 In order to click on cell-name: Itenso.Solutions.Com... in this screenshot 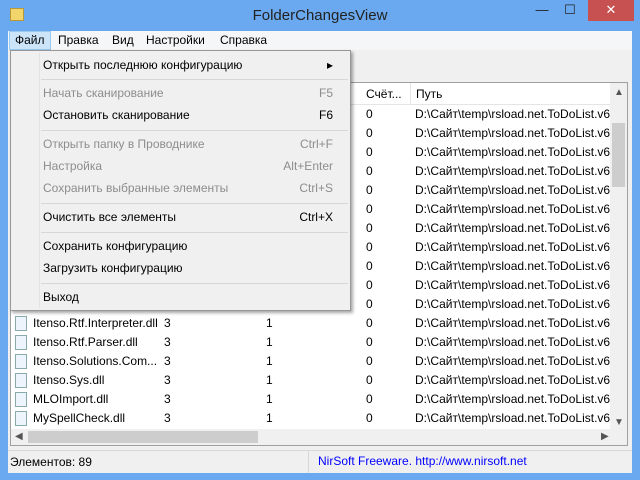, I will do `click(95, 361)`.